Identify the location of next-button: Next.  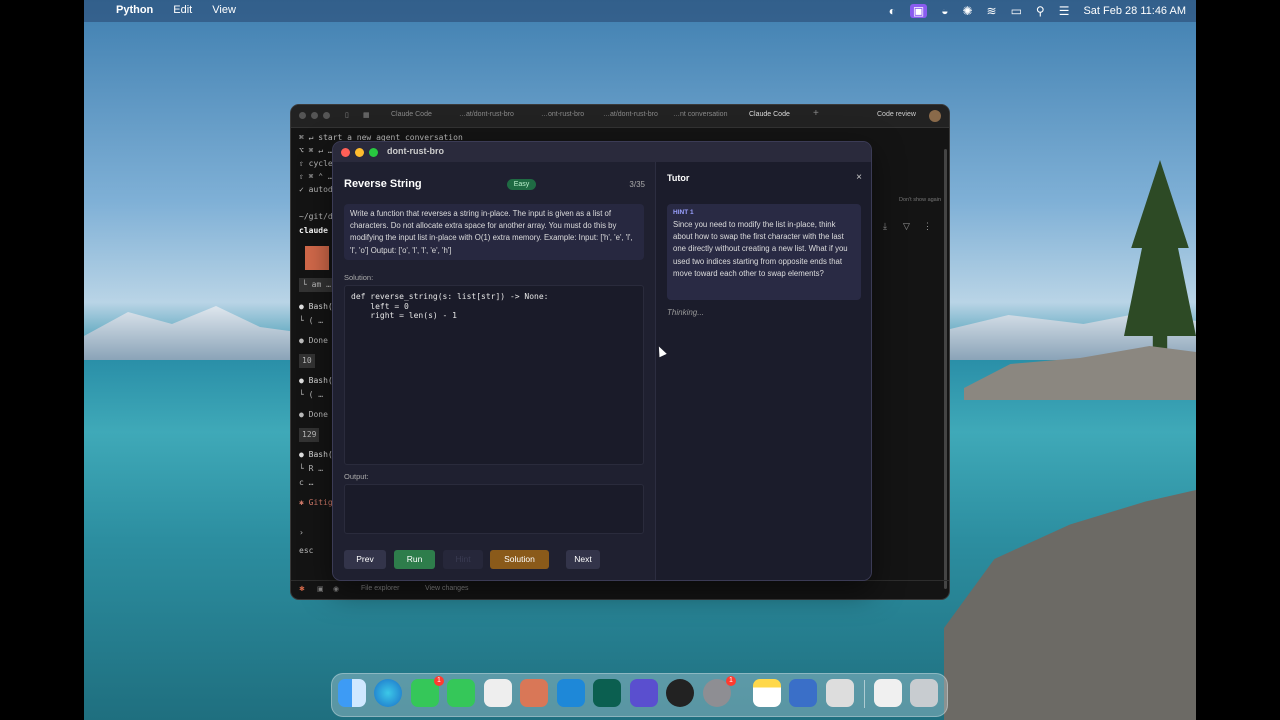
(583, 559).